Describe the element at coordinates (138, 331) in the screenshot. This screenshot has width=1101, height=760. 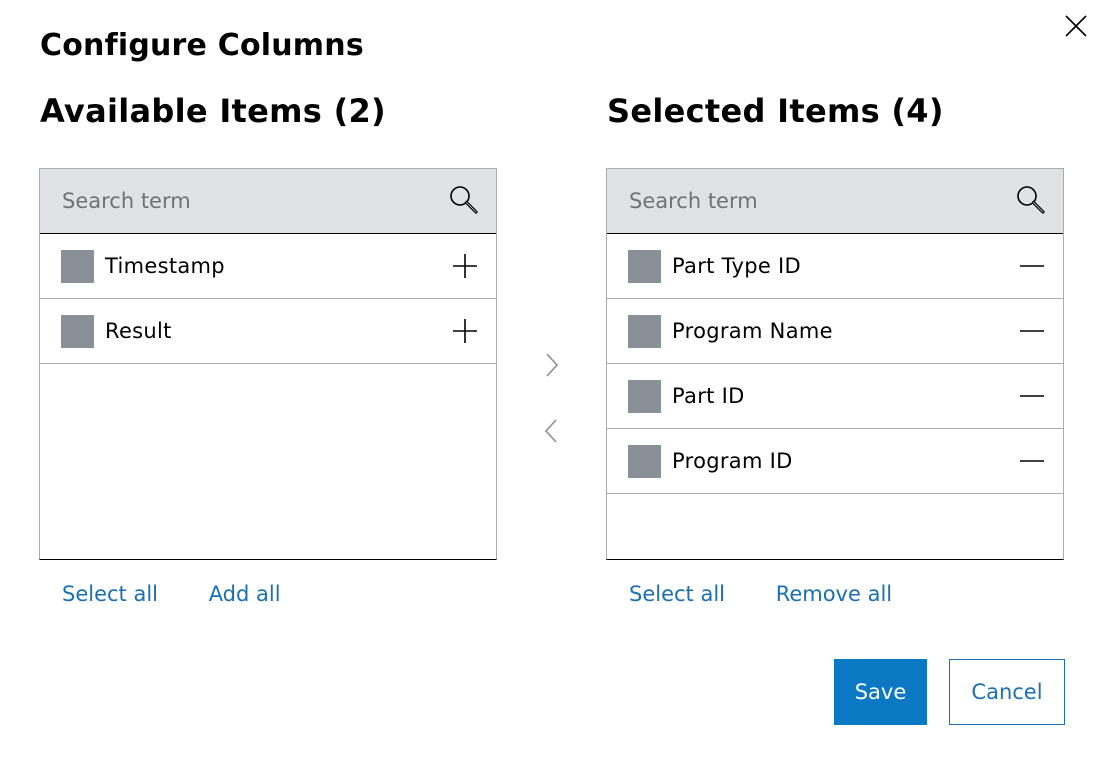
I see `item-label: Result` at that location.